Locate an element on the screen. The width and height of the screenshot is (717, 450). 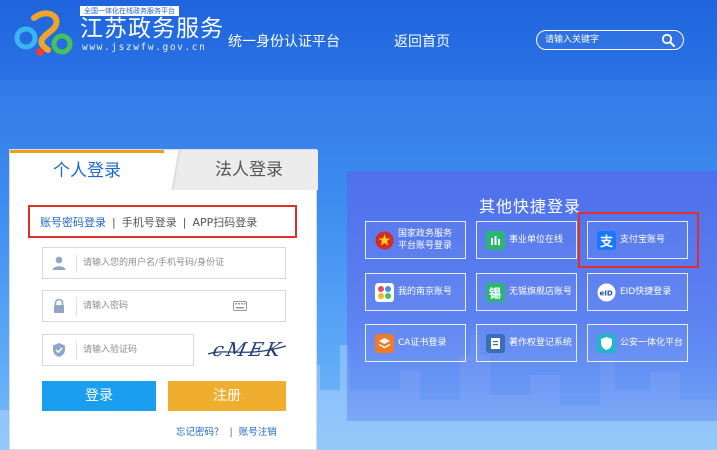
bottom-links: 忘记密码？ | 账号注销 is located at coordinates (226, 431).